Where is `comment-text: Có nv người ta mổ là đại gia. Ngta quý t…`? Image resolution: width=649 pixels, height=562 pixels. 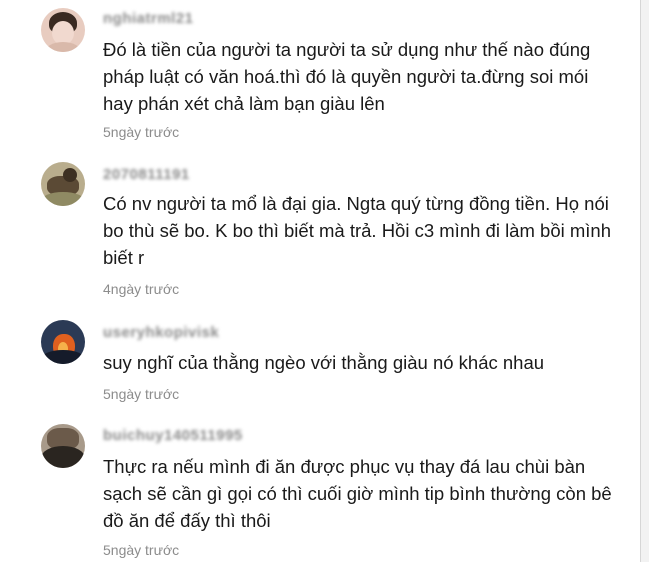
comment-text: Có nv người ta mổ là đại gia. Ngta quý t… is located at coordinates (357, 230).